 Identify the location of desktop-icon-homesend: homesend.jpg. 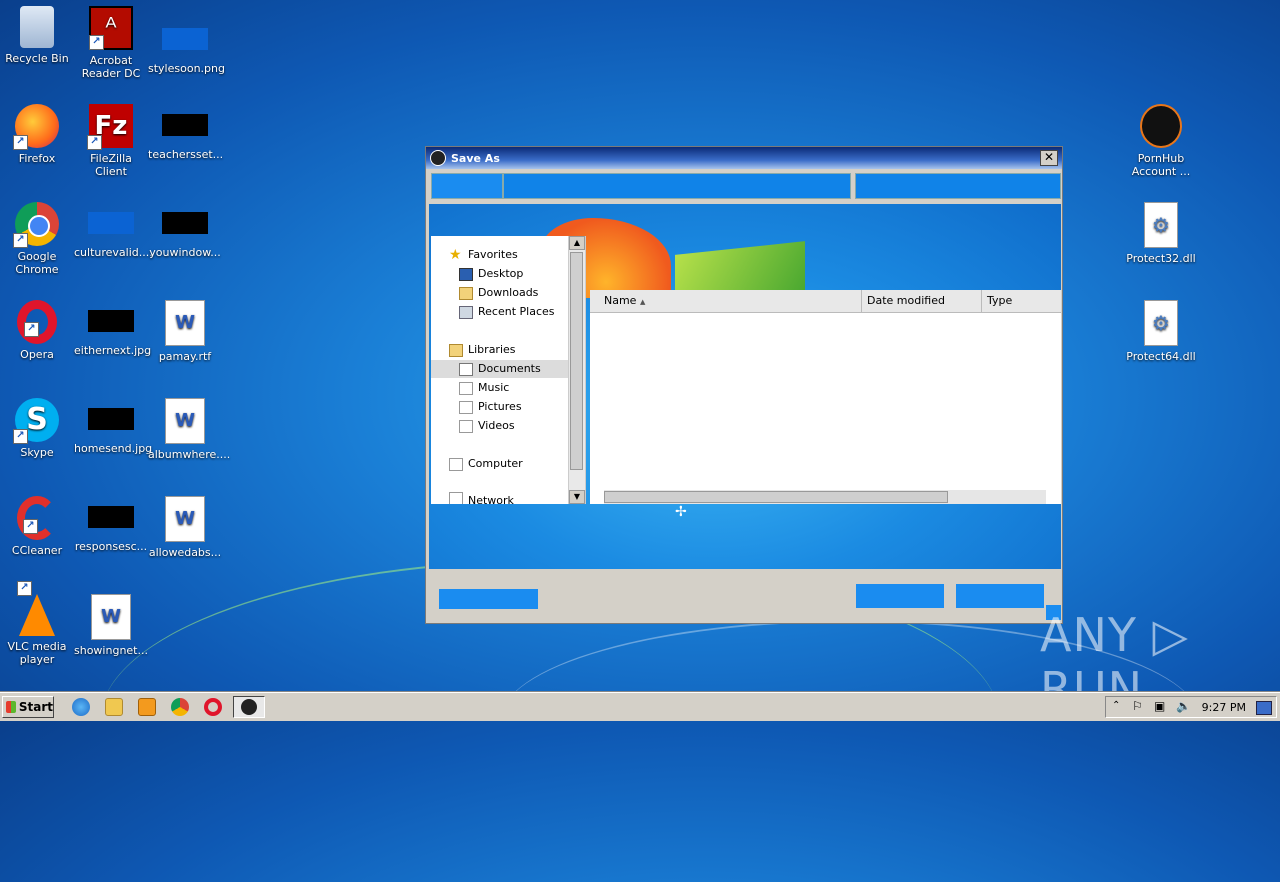
(113, 426).